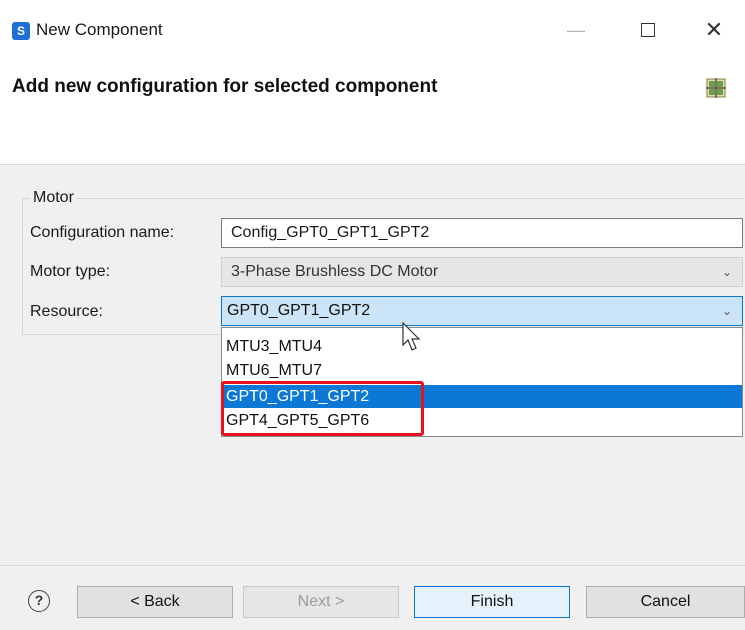 The width and height of the screenshot is (745, 630). Describe the element at coordinates (482, 311) in the screenshot. I see `resource-select: GPT0_GPT1_GPT2 ⌄` at that location.